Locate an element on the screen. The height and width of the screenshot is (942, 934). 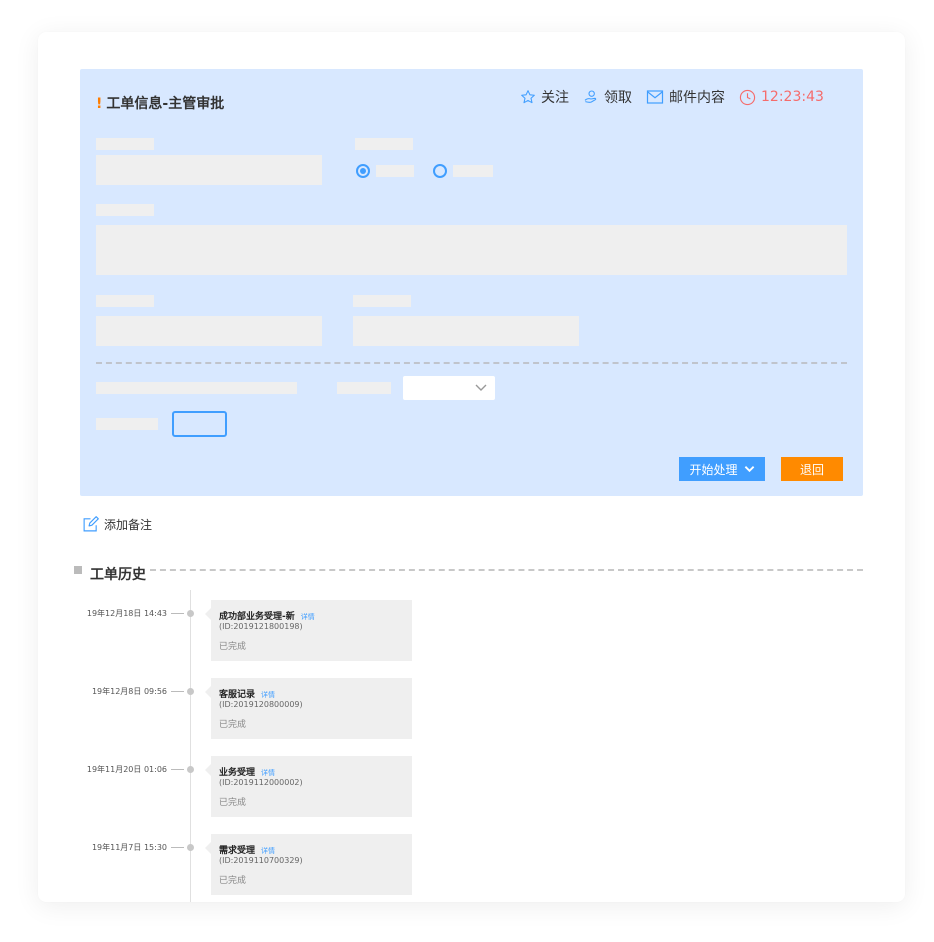
edit-icon is located at coordinates (91, 524).